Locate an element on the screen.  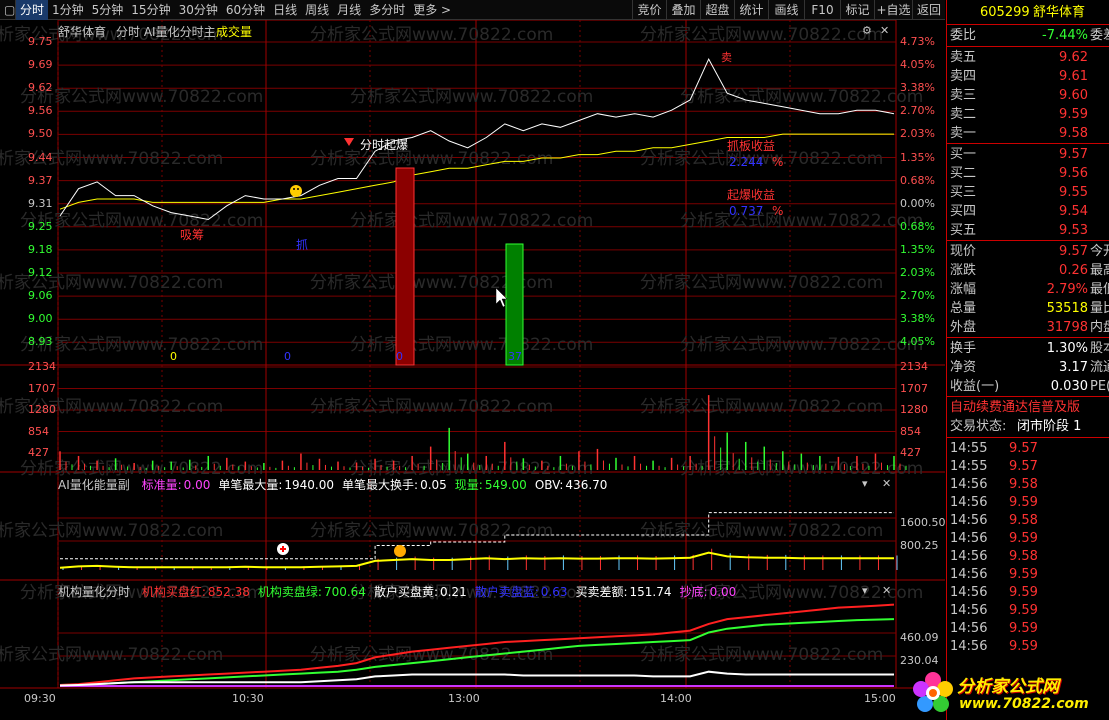
book-row: 卖一 9.58 is located at coordinates (1028, 134).